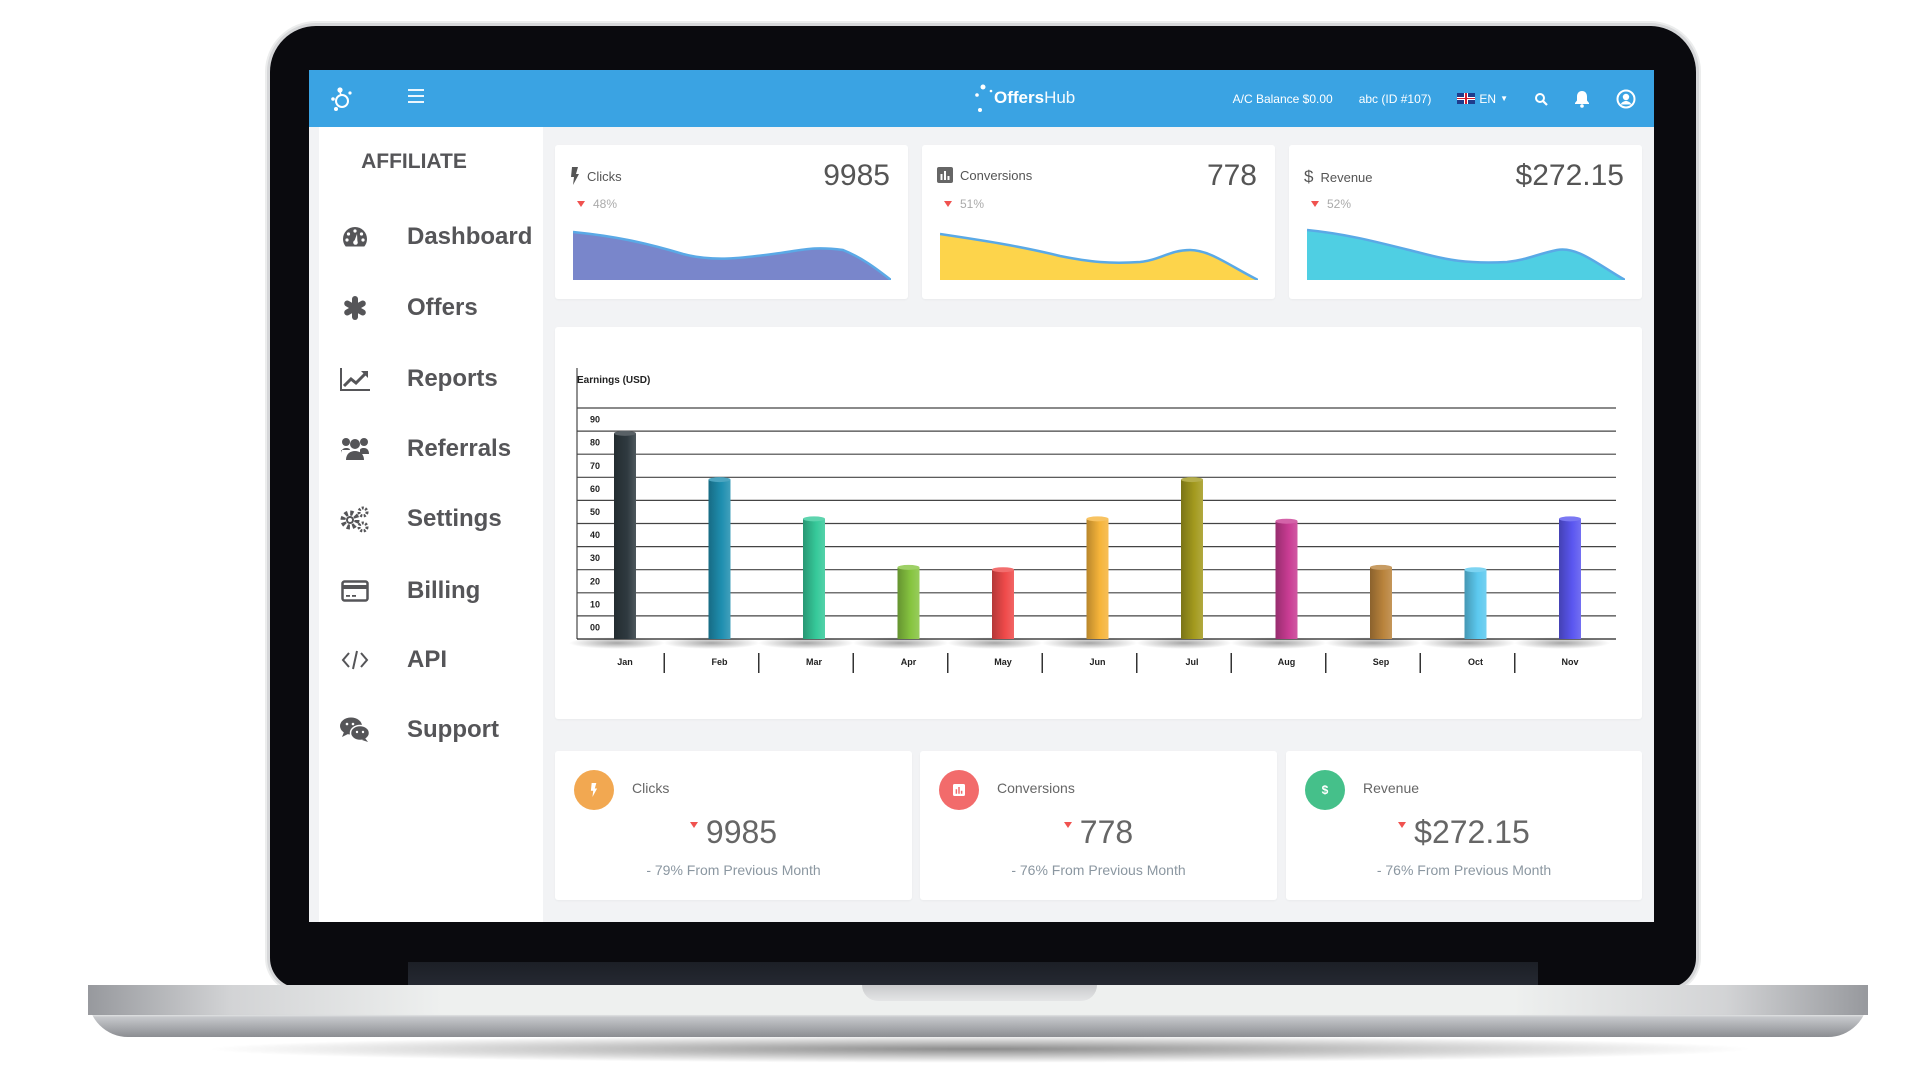 The image size is (1920, 1080). I want to click on brand-light: Hub, so click(1060, 97).